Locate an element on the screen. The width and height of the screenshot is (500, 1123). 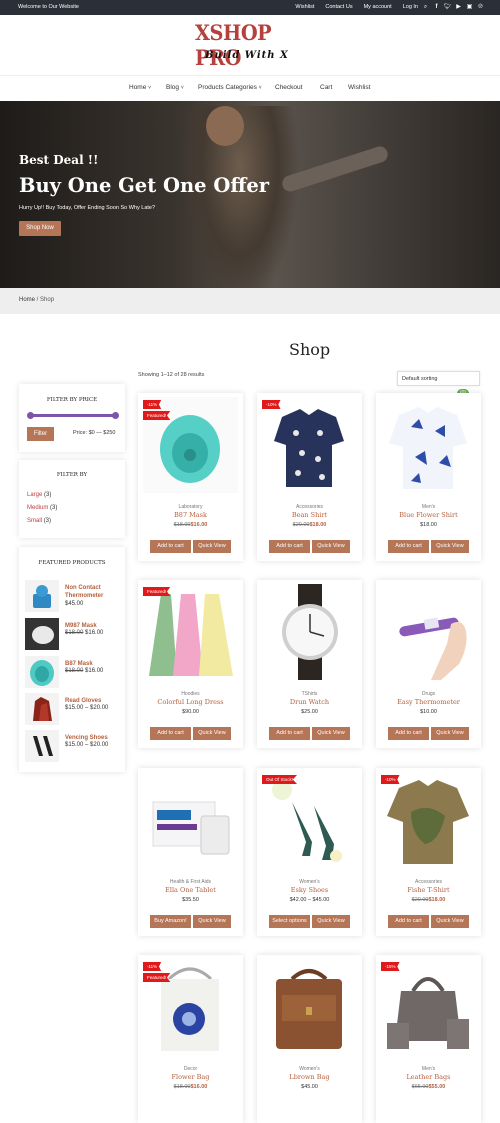
product-name: Ella One Tablet is located at coordinates (190, 890).